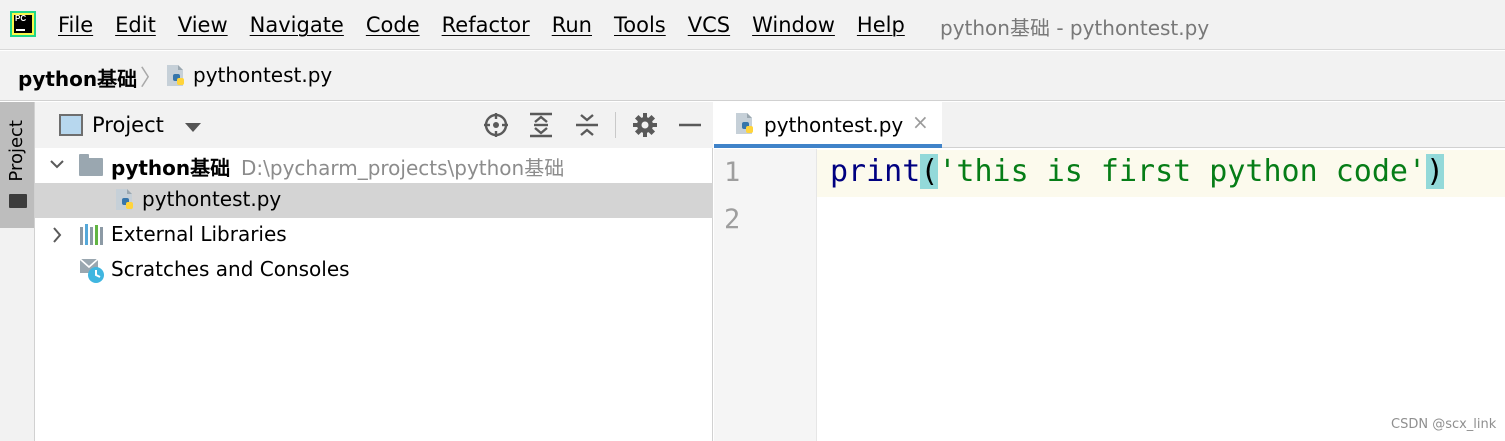  What do you see at coordinates (587, 125) in the screenshot?
I see `collapse-all-icon` at bounding box center [587, 125].